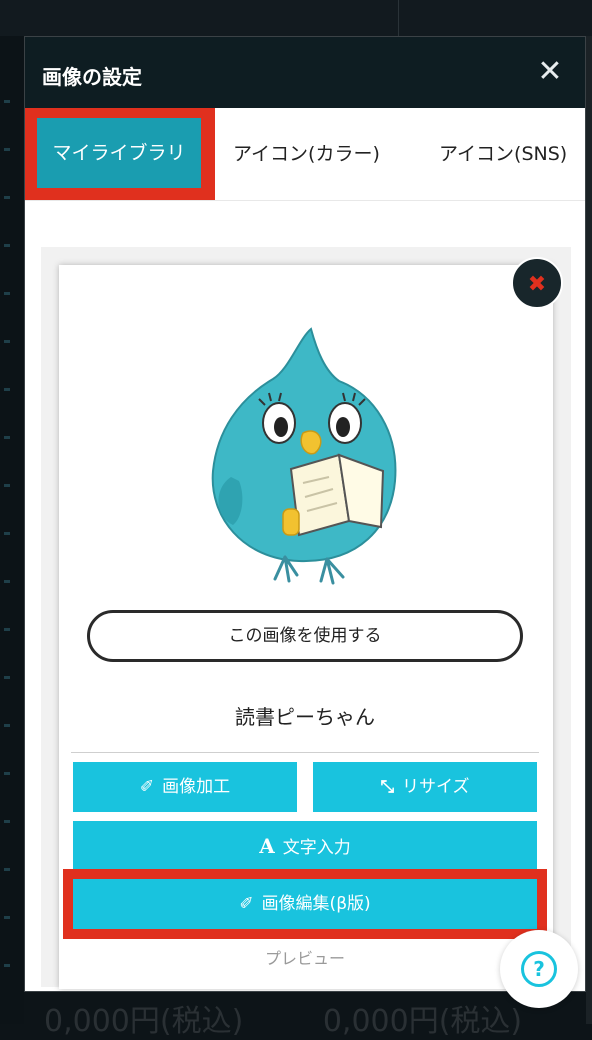  I want to click on tab-bar: マイライブラリ アイコン(カラー) アイコン(SNS), so click(305, 154).